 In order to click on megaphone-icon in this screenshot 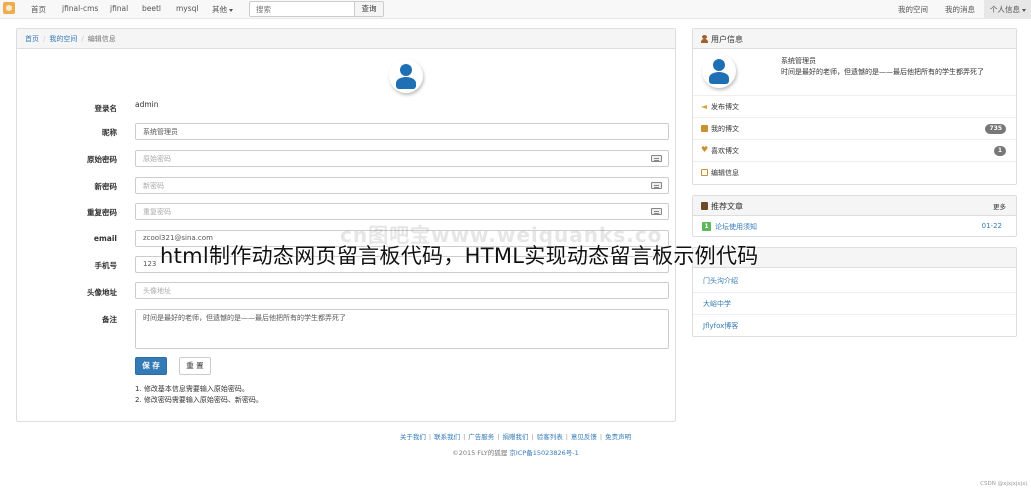, I will do `click(704, 106)`.